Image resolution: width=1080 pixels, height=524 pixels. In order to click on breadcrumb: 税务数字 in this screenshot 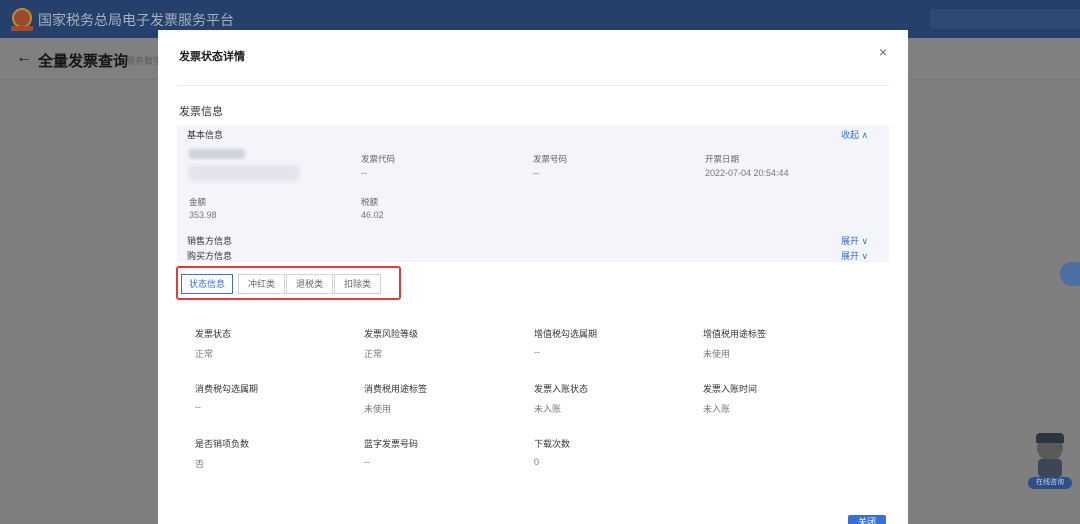, I will do `click(144, 61)`.